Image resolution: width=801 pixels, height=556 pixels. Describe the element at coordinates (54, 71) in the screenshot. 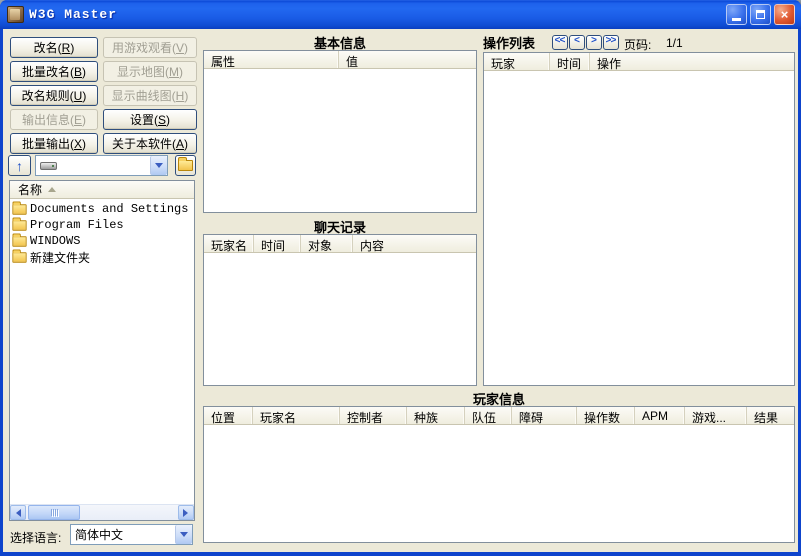

I see `batch-rename-button: 批量改名(B)` at that location.